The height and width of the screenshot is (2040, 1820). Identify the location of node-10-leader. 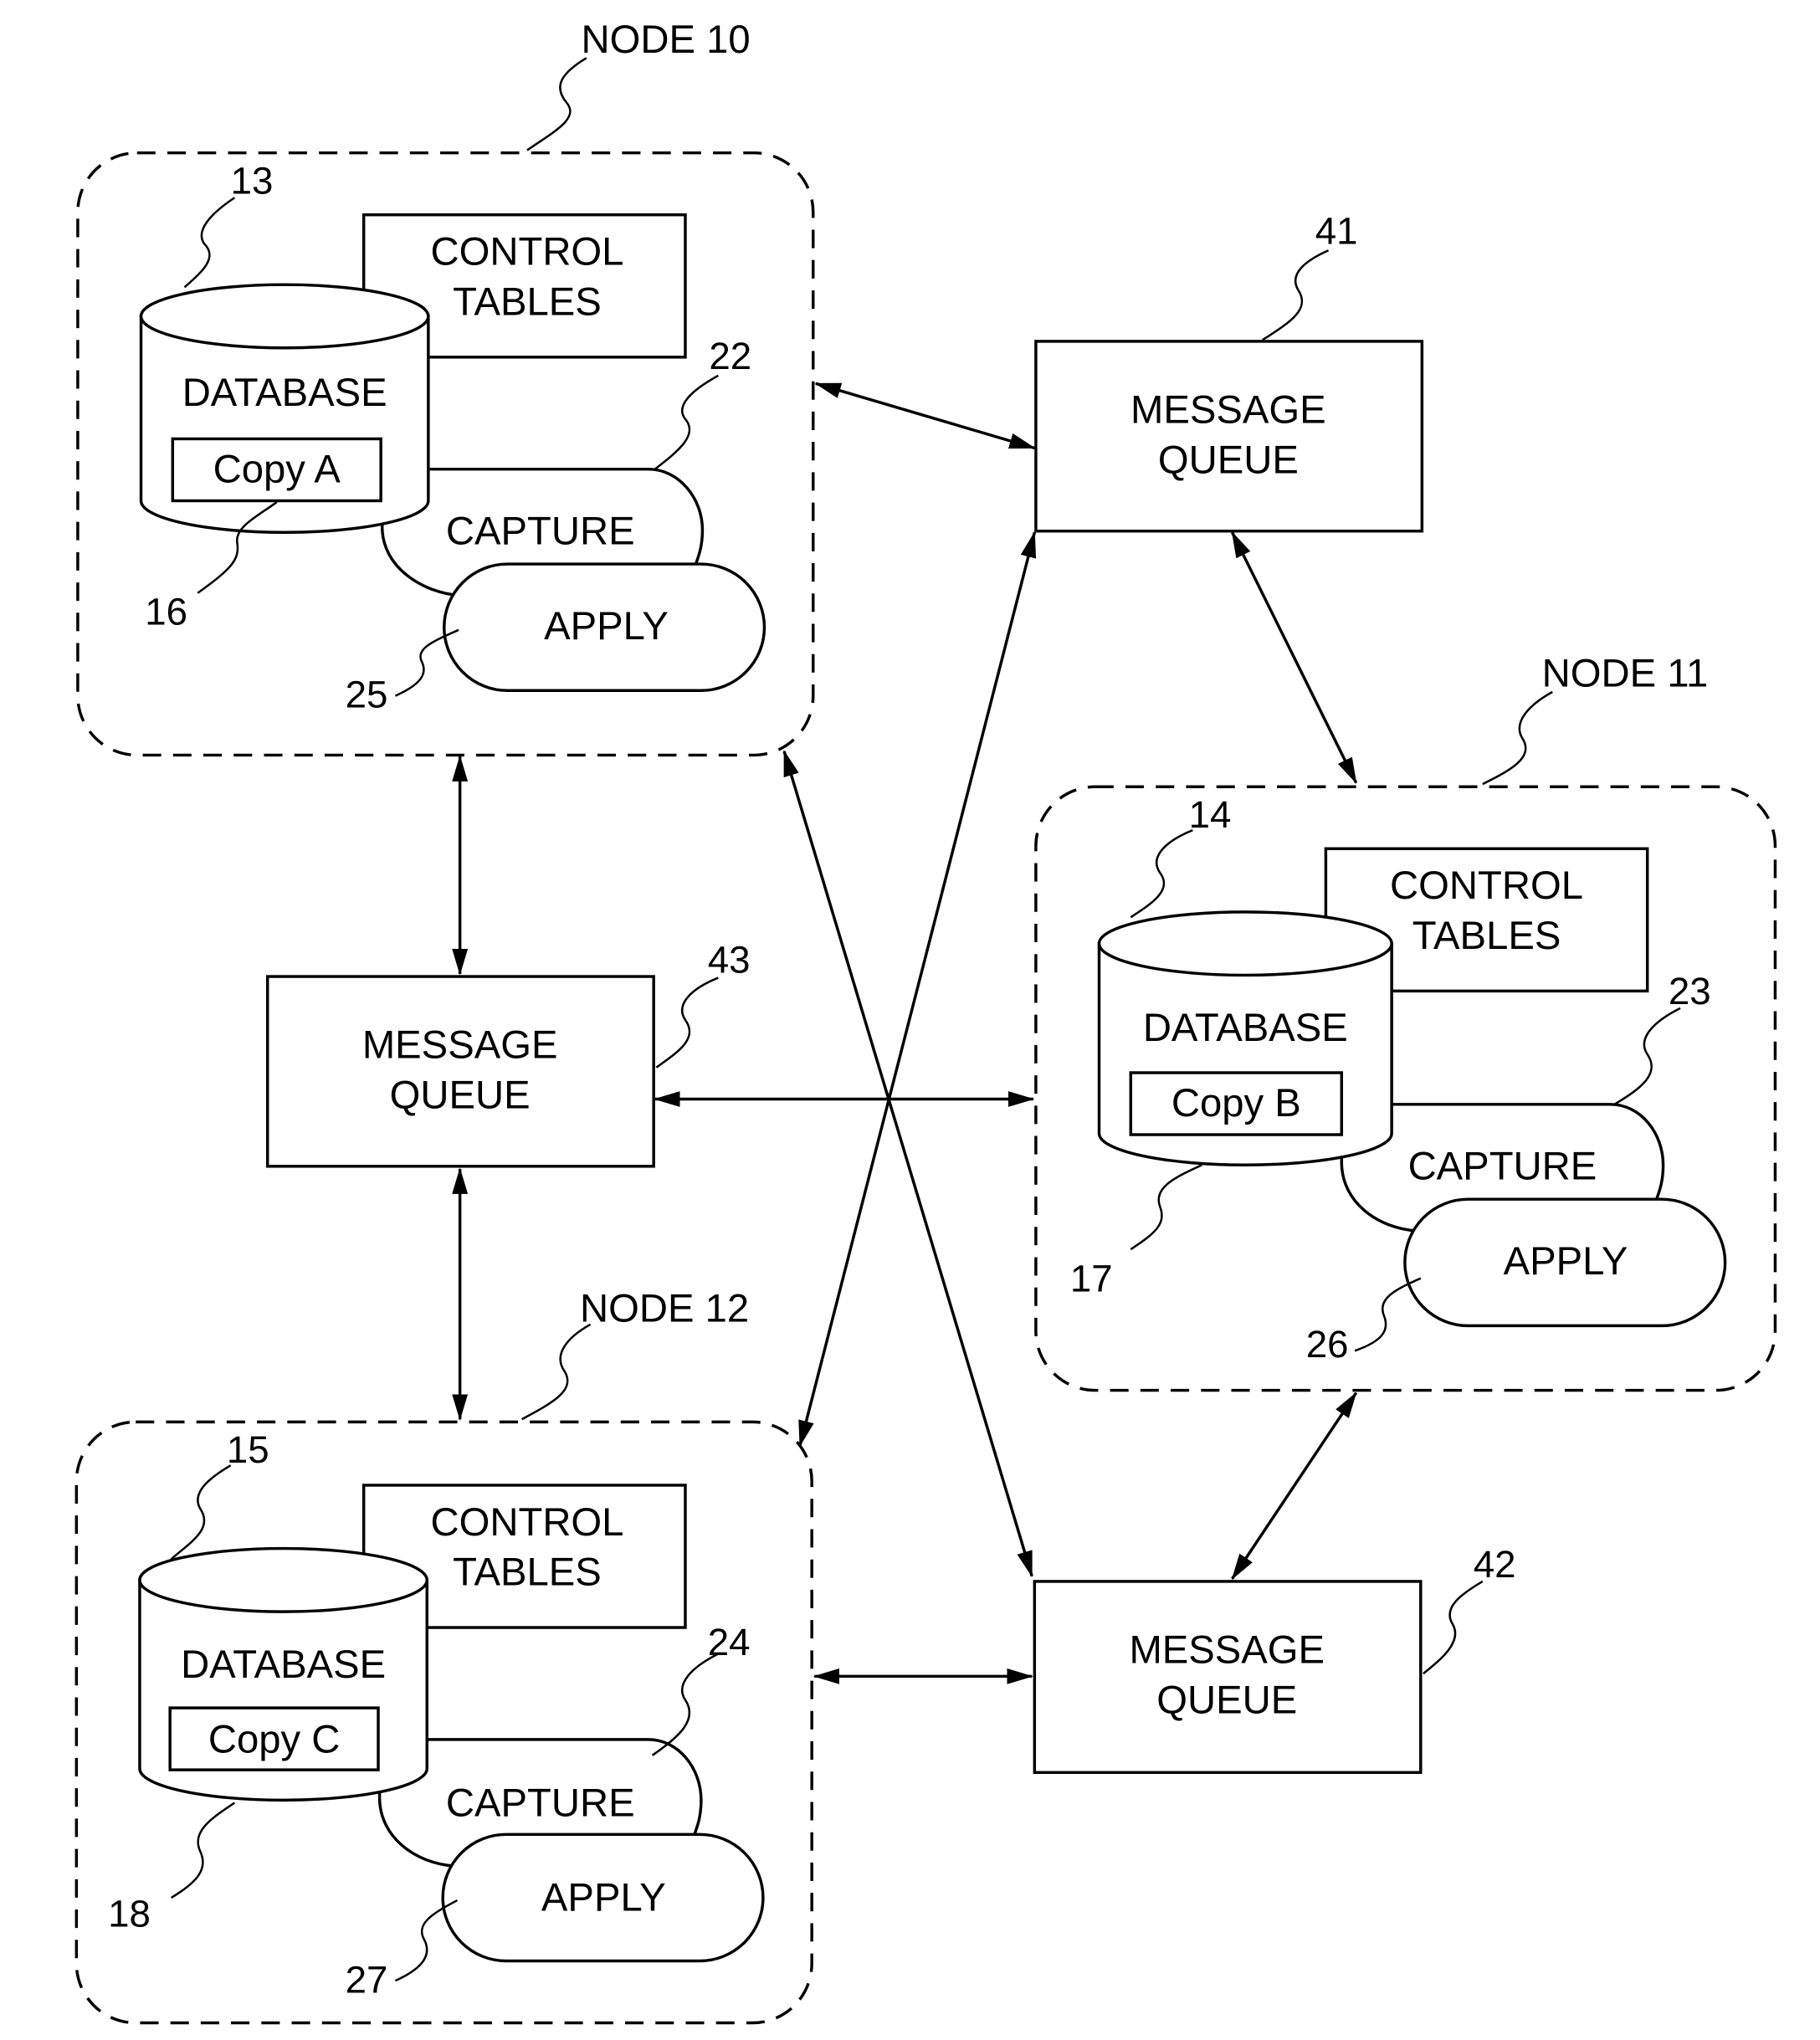
(556, 104).